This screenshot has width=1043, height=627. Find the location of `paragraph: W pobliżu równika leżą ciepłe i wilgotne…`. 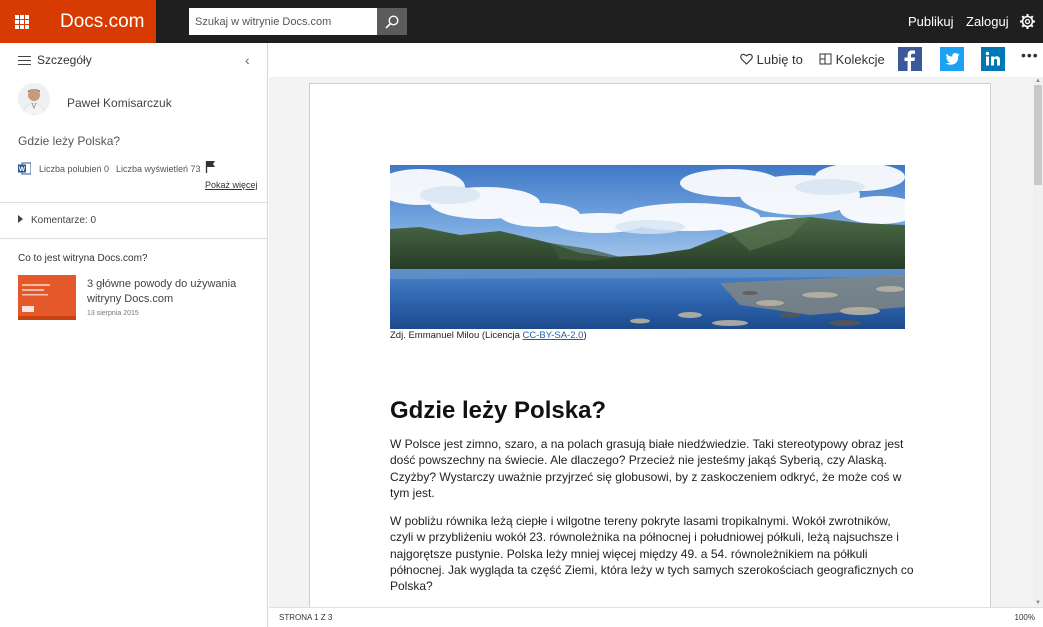

paragraph: W pobliżu równika leżą ciepłe i wilgotne… is located at coordinates (652, 554).